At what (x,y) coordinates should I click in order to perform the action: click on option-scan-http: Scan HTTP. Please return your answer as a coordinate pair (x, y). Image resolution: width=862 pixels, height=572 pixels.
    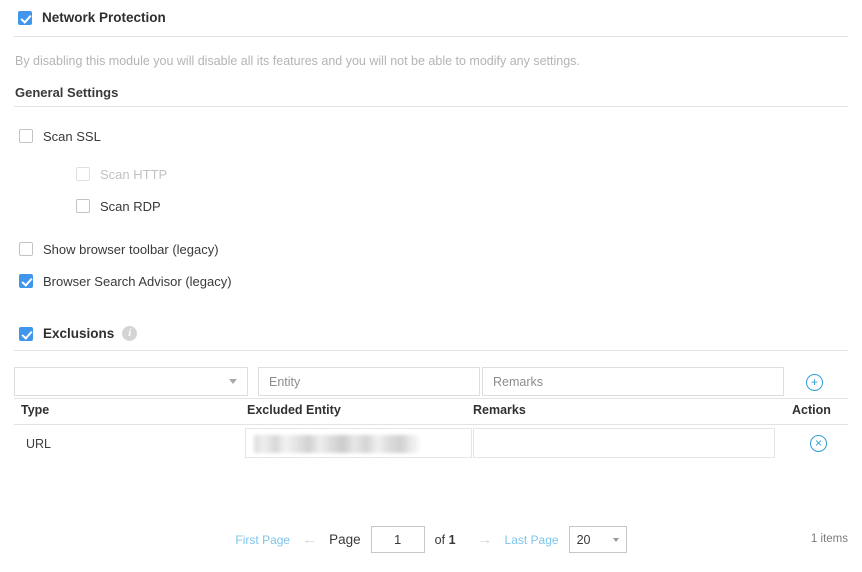
    Looking at the image, I should click on (121, 174).